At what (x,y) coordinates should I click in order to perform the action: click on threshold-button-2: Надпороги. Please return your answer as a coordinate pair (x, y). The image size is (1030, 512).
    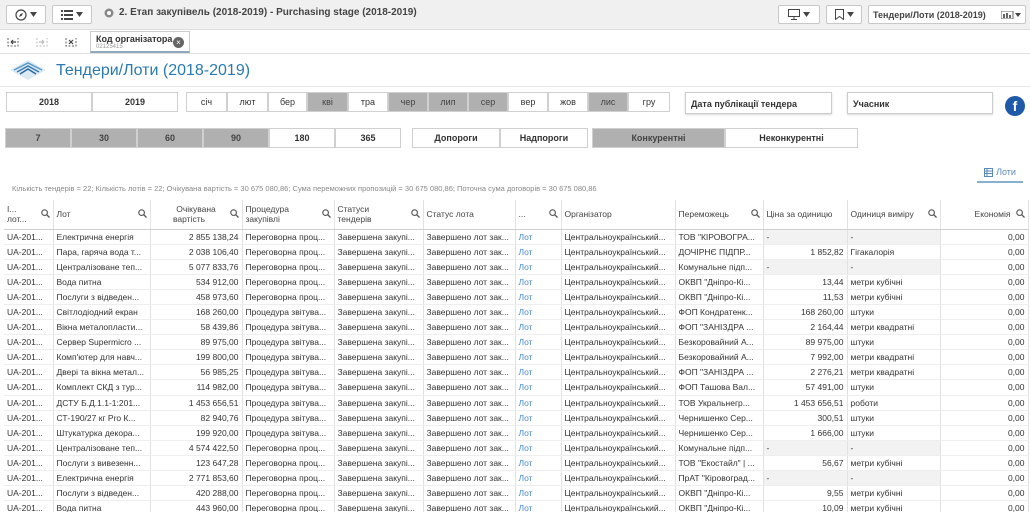
    Looking at the image, I should click on (544, 138).